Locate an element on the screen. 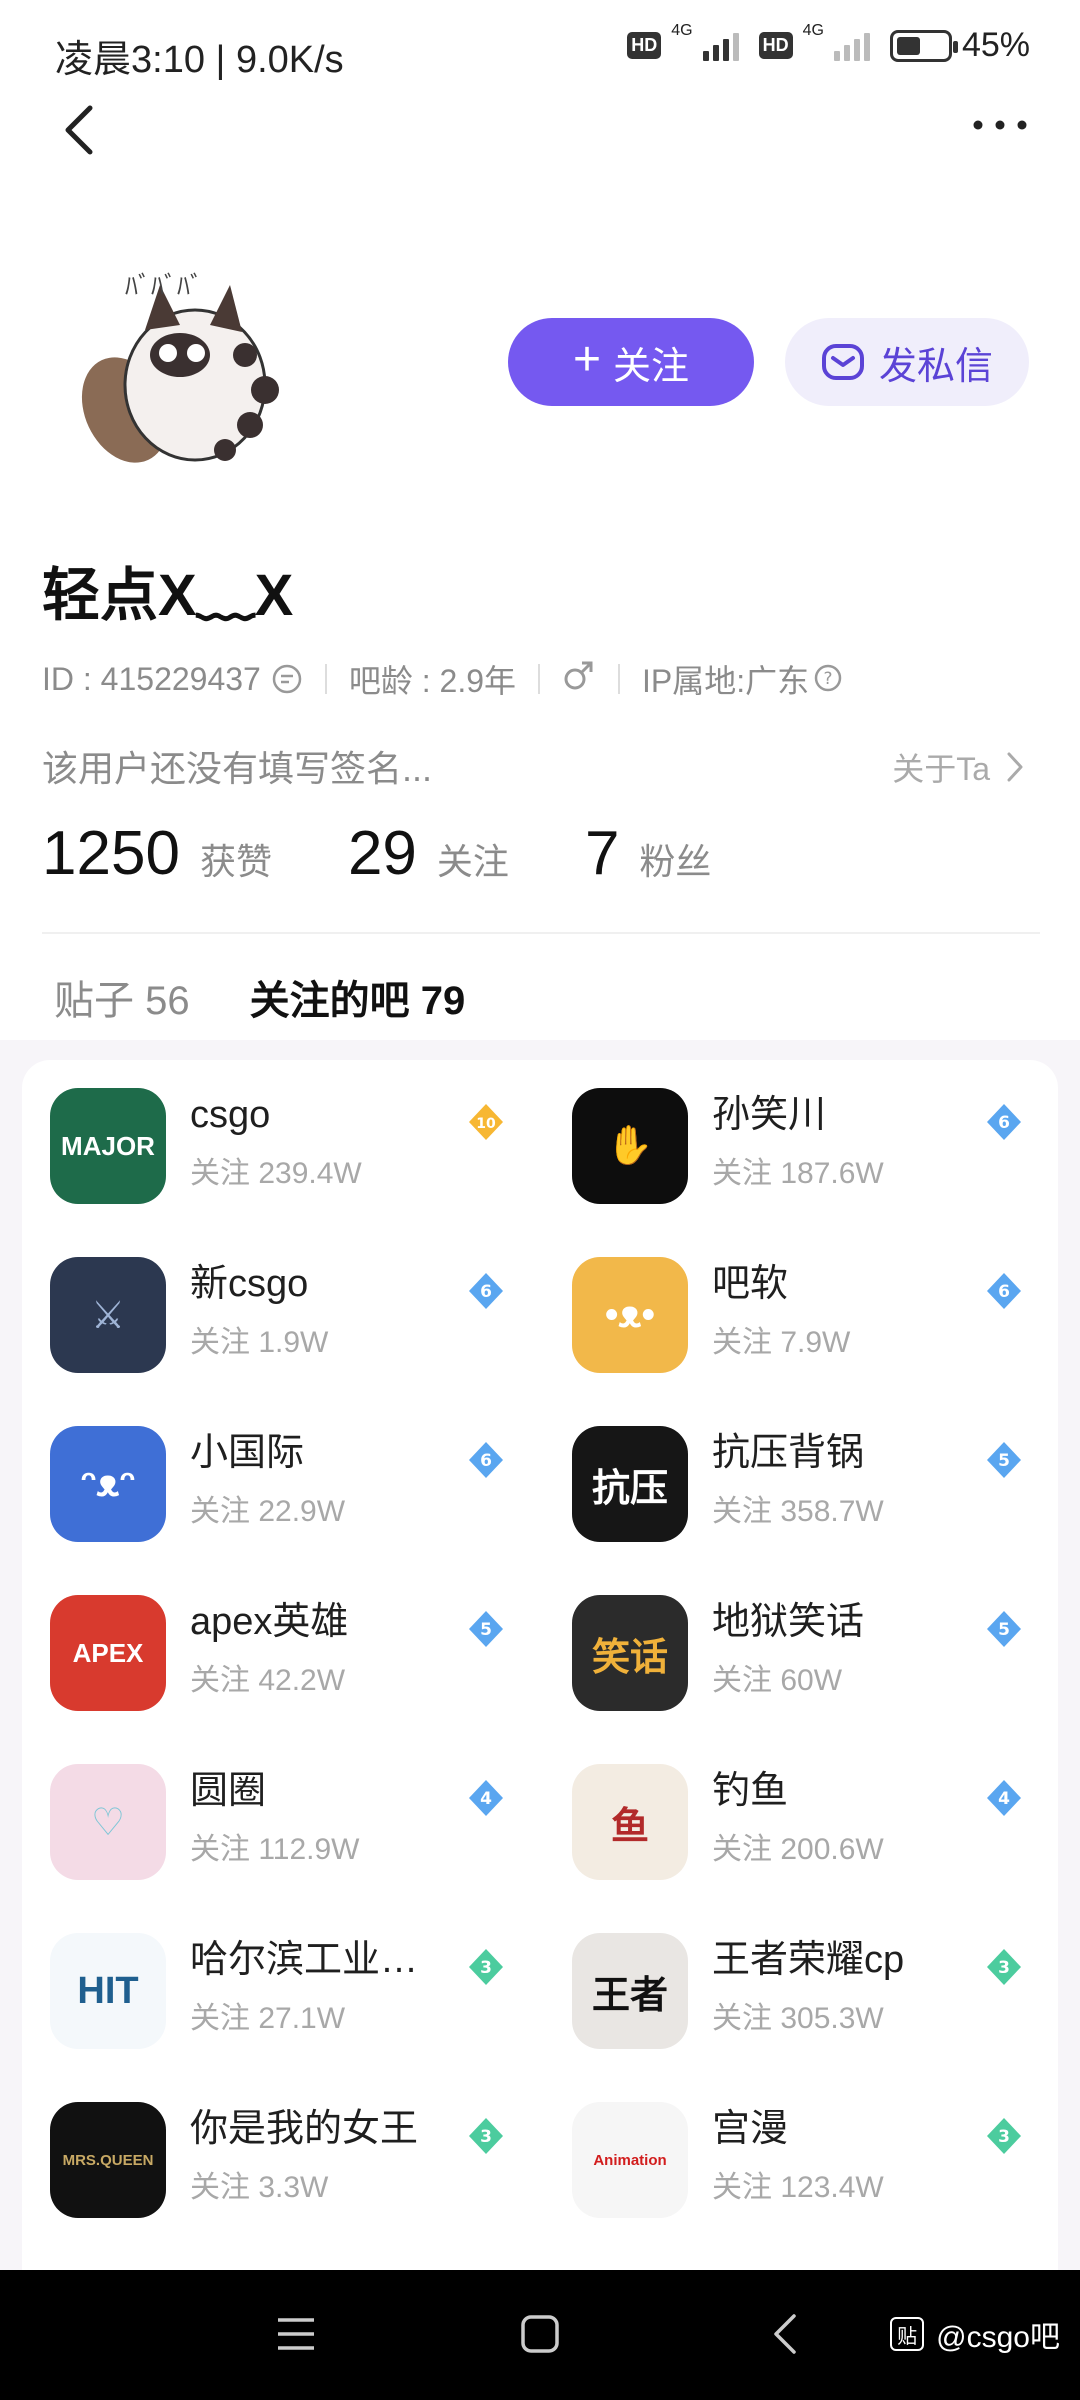  forum-item: 王者 王者荣耀cp 关注 305.3W 3 is located at coordinates (799, 2017).